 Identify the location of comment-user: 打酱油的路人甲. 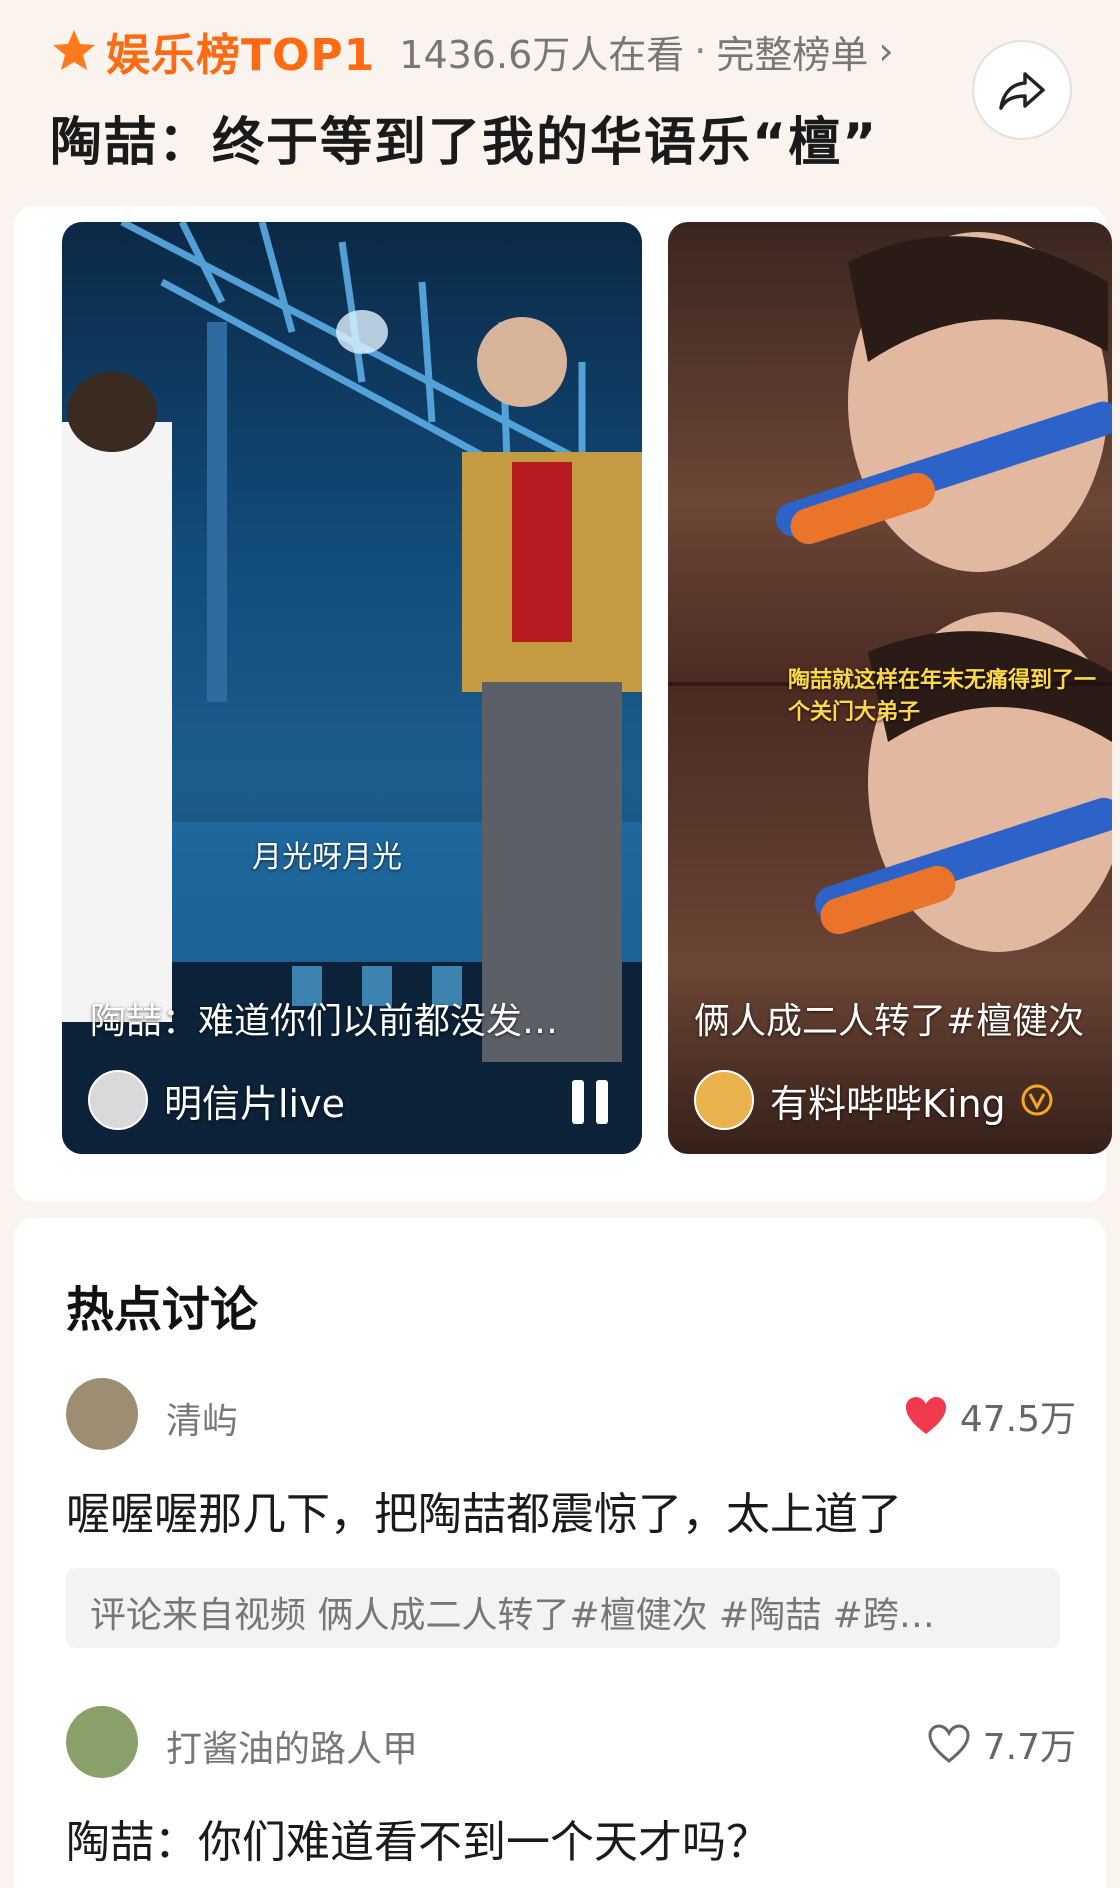
(292, 1746).